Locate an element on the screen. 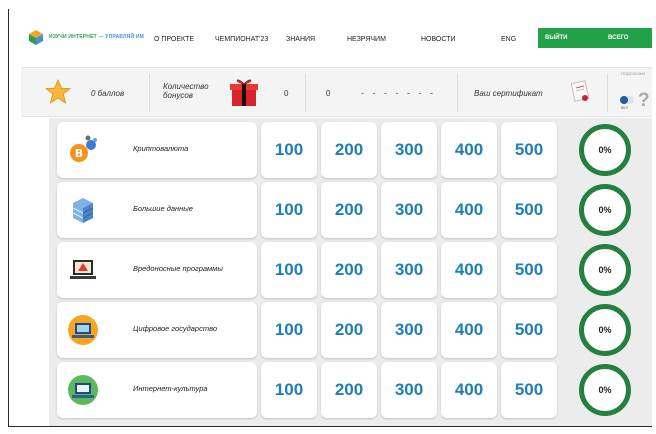 The height and width of the screenshot is (434, 656). bitcoin-icon: B is located at coordinates (83, 148).